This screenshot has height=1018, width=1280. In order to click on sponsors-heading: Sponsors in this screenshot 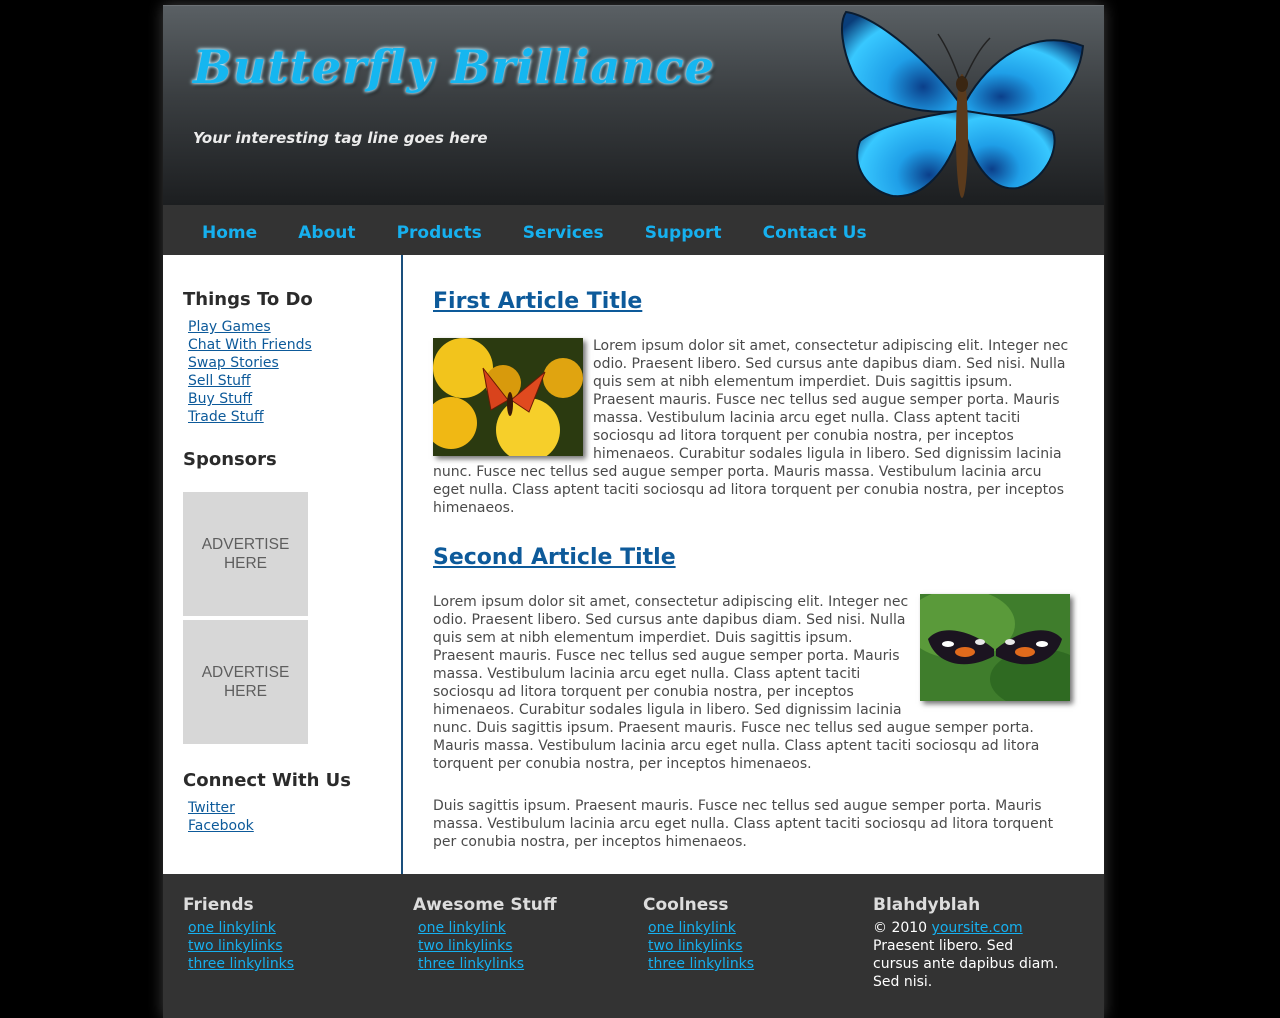, I will do `click(230, 459)`.